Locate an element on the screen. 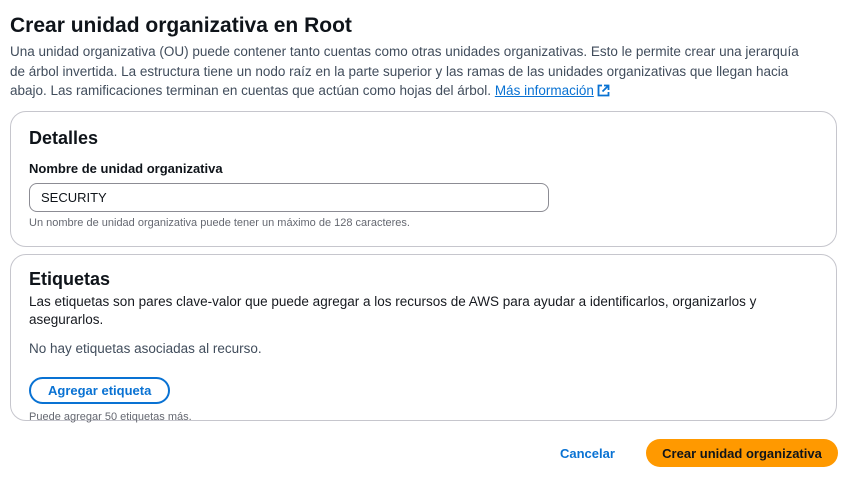 The image size is (851, 479). more-info-link: Más información is located at coordinates (552, 90).